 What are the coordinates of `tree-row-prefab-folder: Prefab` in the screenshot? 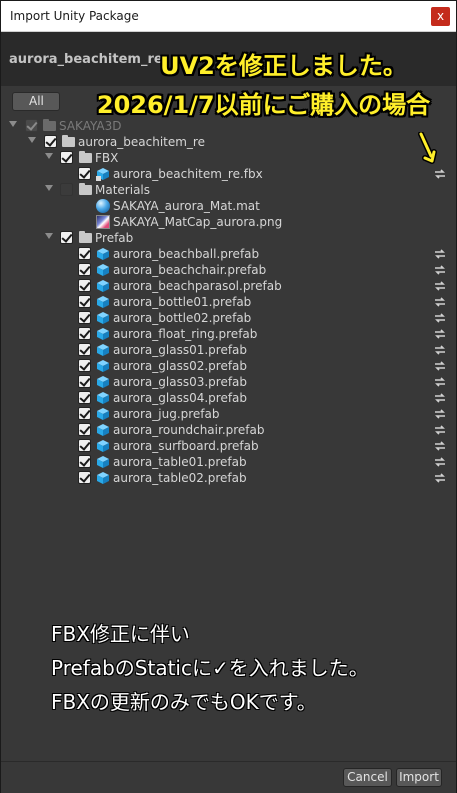 It's located at (228, 238).